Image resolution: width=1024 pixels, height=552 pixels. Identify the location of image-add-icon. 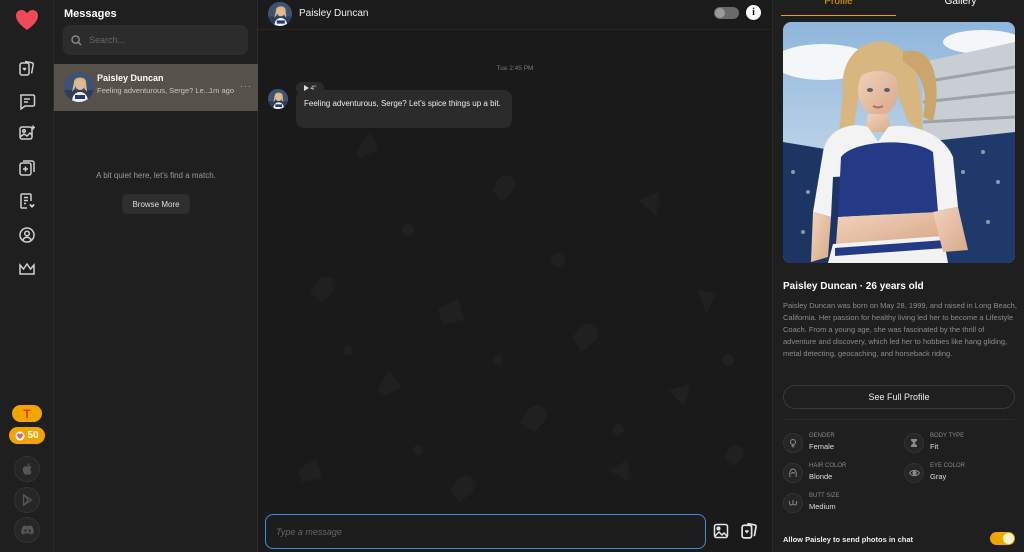
(27, 133).